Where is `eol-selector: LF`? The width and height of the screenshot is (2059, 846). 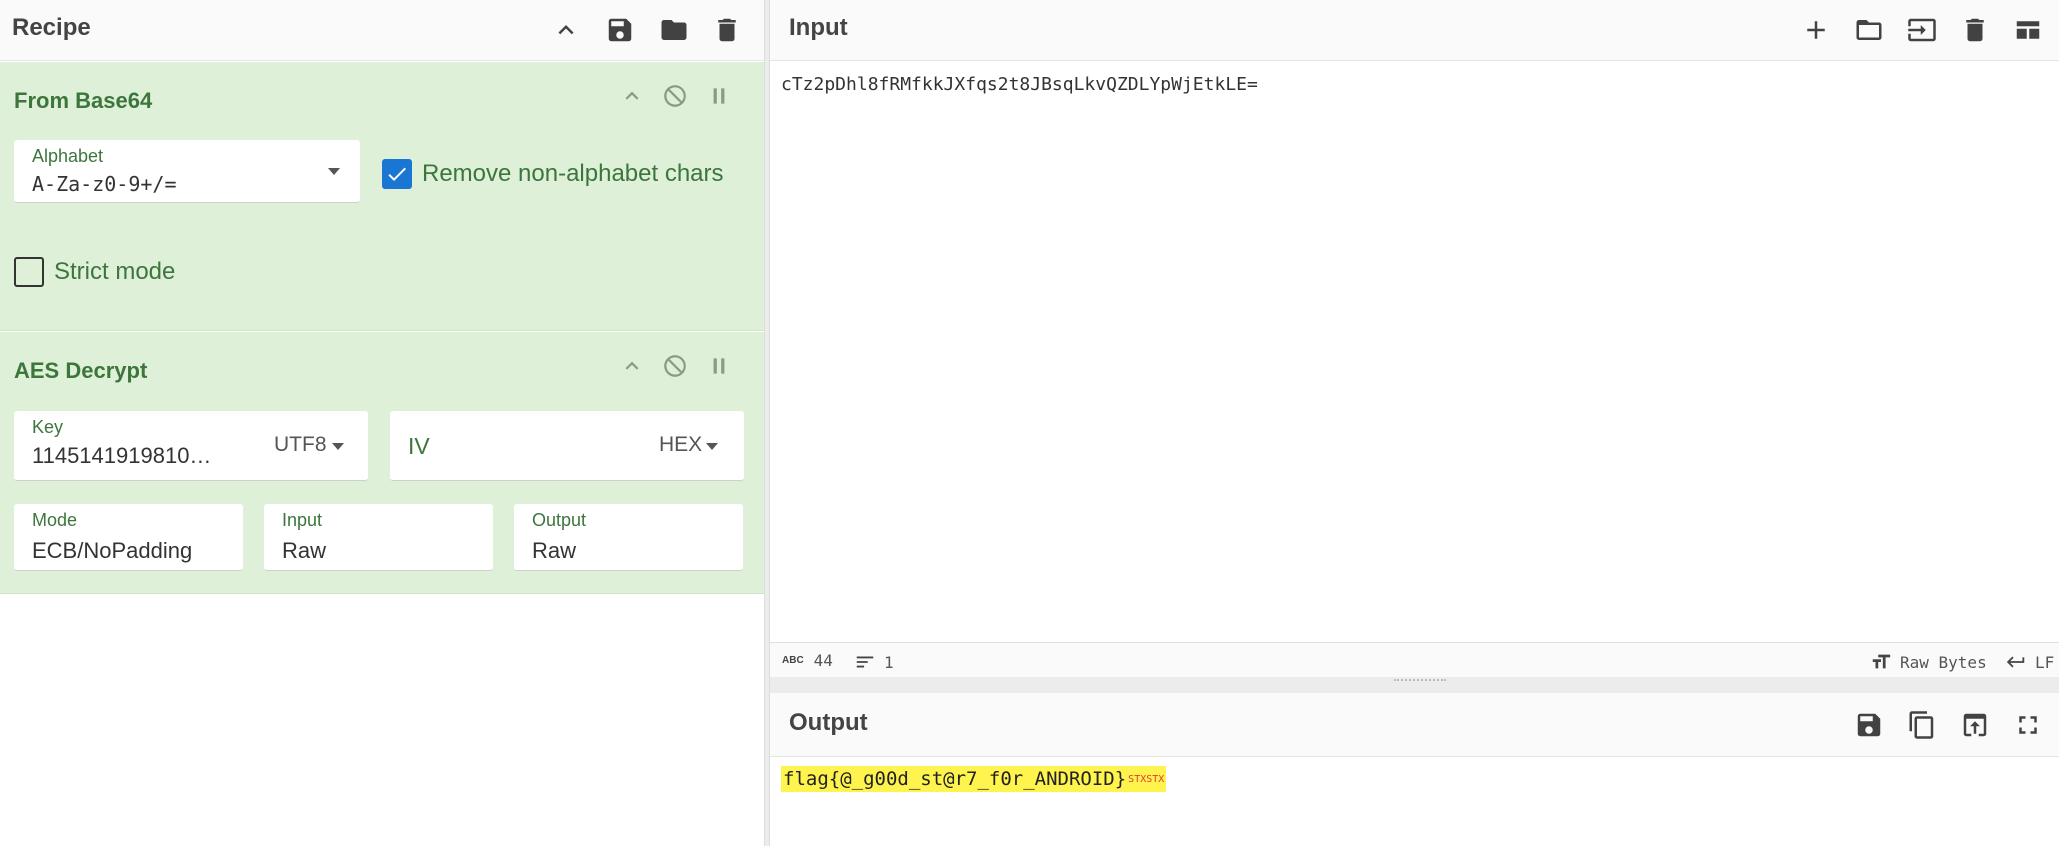
eol-selector: LF is located at coordinates (2029, 662).